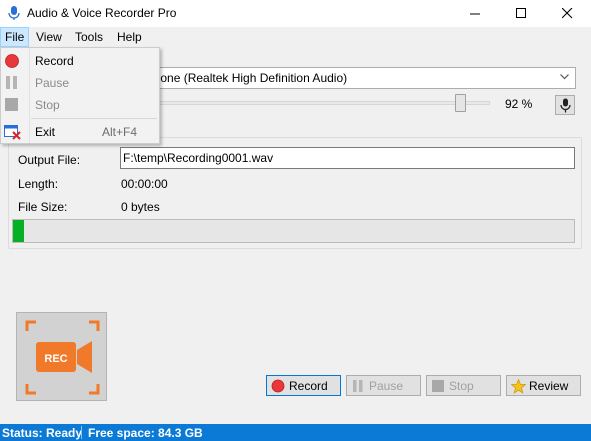  I want to click on file-size-label: File Size:, so click(43, 207).